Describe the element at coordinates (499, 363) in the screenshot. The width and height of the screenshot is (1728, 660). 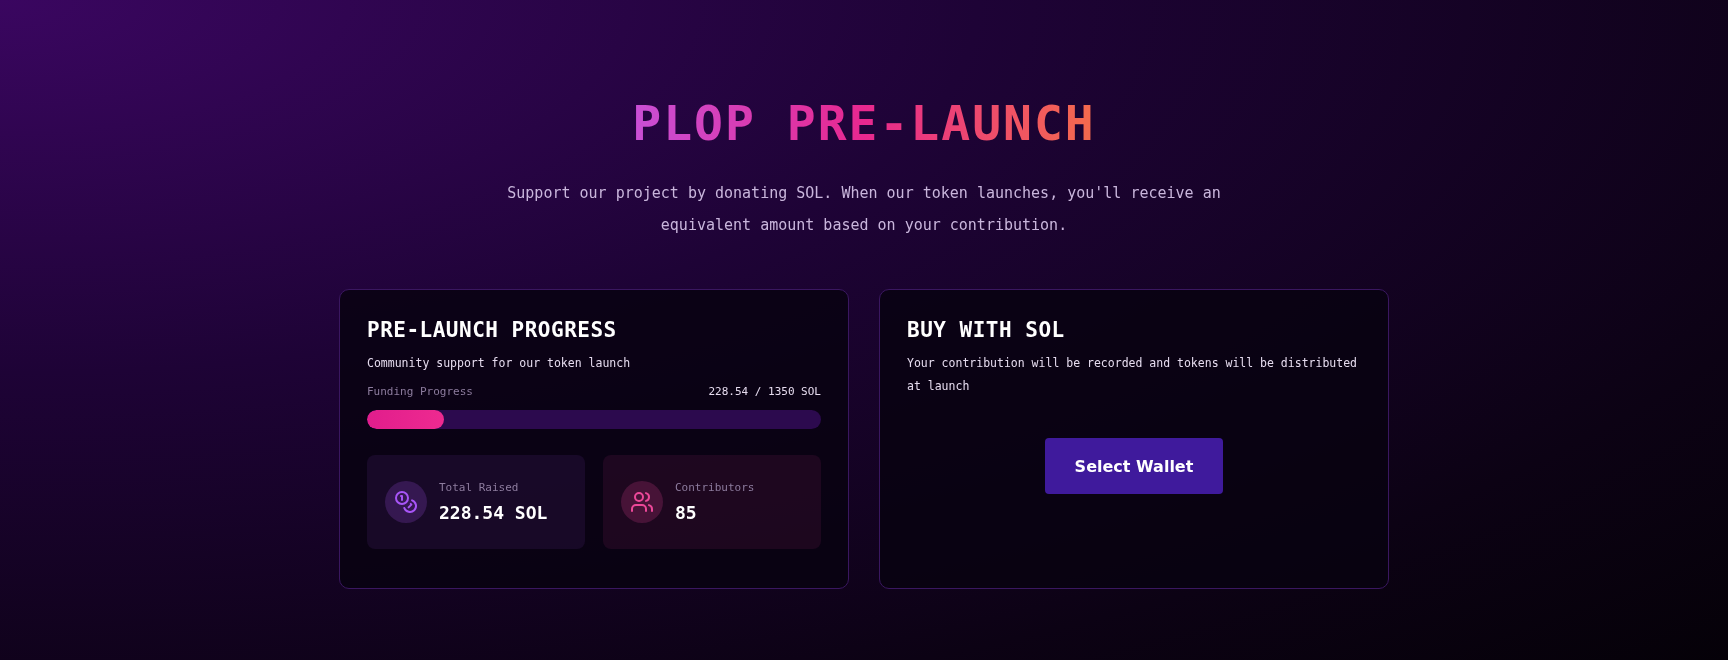
I see `card-description: Community support for our token launch` at that location.